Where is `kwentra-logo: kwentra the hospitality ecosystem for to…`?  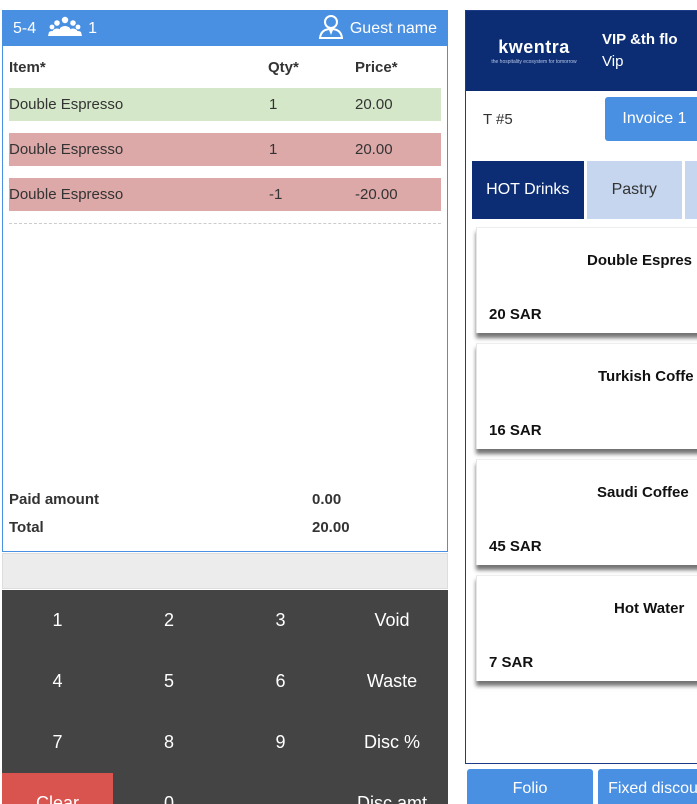 kwentra-logo: kwentra the hospitality ecosystem for to… is located at coordinates (534, 51).